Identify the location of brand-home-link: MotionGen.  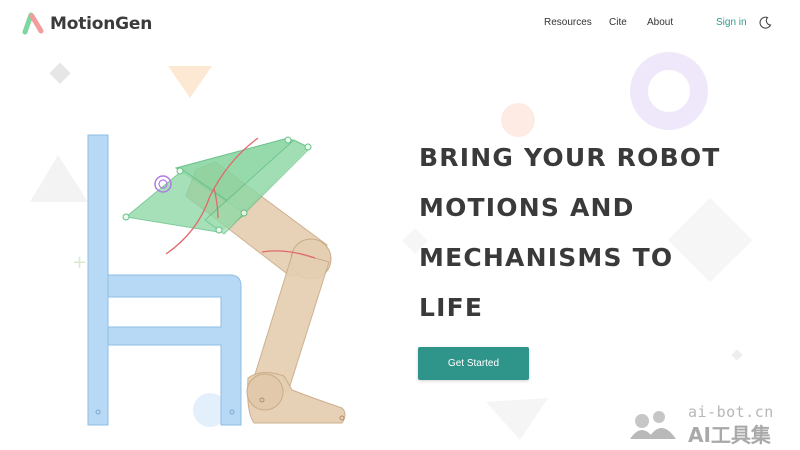
(87, 24).